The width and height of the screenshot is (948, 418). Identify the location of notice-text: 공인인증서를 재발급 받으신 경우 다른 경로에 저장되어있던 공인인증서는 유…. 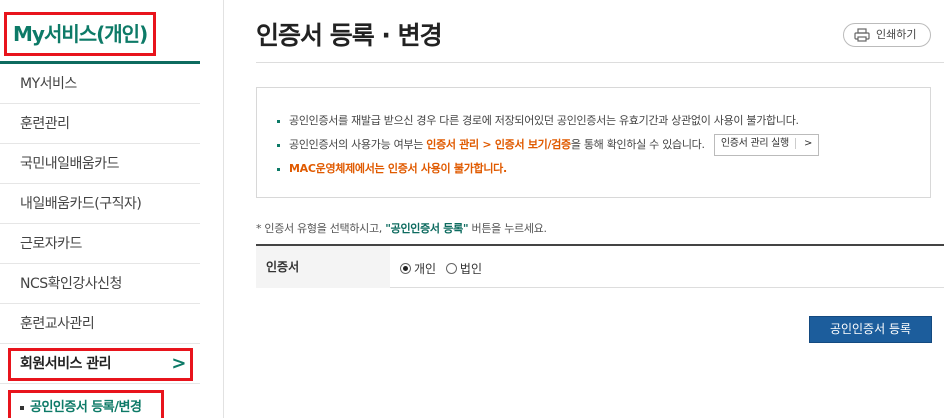
(544, 120).